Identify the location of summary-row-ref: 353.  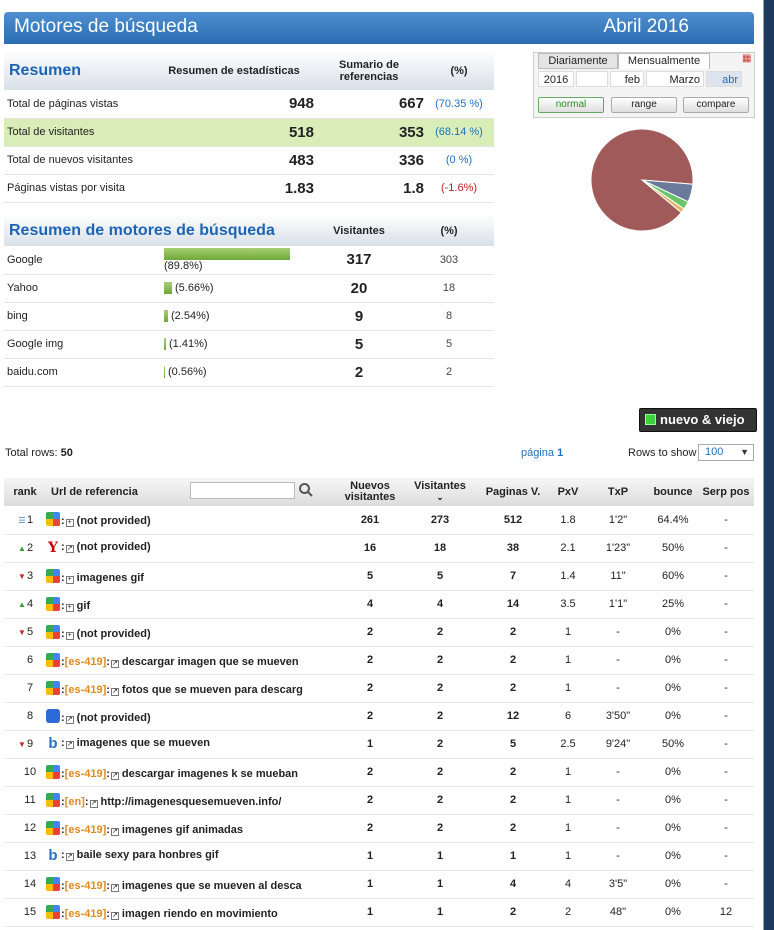
(369, 132).